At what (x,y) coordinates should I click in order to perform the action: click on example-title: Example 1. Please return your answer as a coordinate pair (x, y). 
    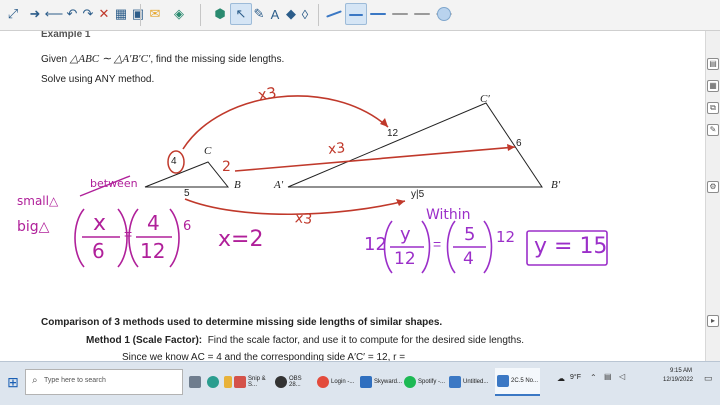
    Looking at the image, I should click on (66, 35).